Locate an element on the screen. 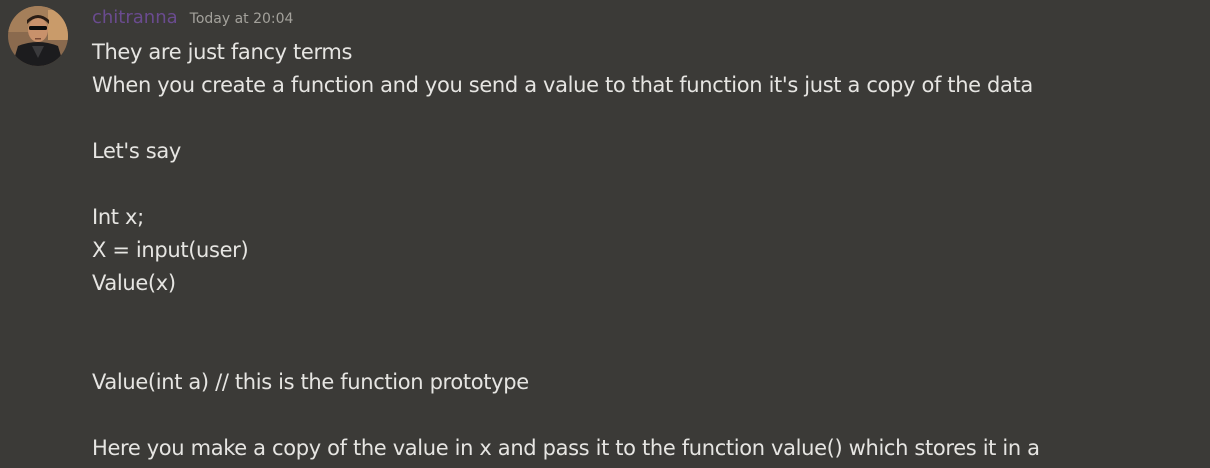 This screenshot has width=1210, height=468. timestamp: Today at 20:04 is located at coordinates (241, 19).